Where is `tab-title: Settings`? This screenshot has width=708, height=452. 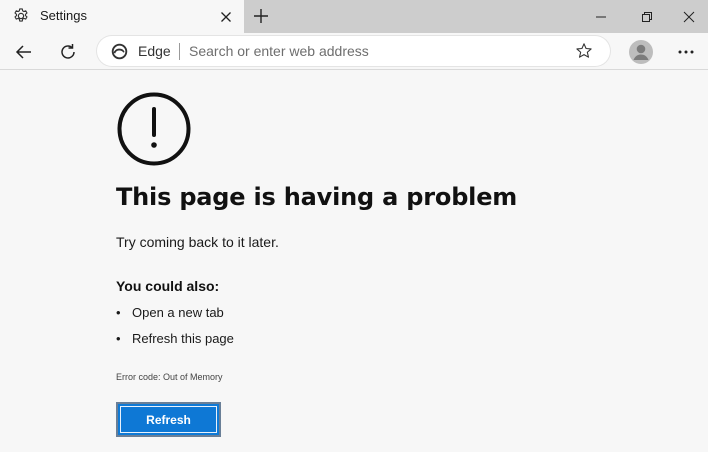
tab-title: Settings is located at coordinates (63, 15).